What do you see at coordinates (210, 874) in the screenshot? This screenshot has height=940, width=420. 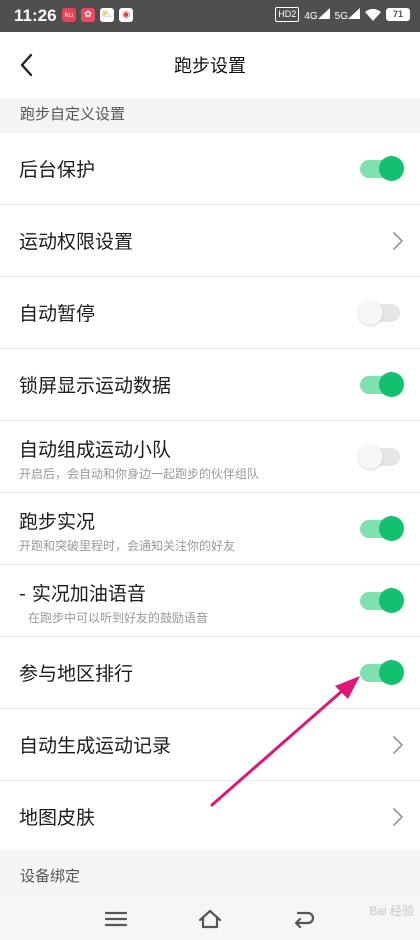 I see `section-device: 设备绑定` at bounding box center [210, 874].